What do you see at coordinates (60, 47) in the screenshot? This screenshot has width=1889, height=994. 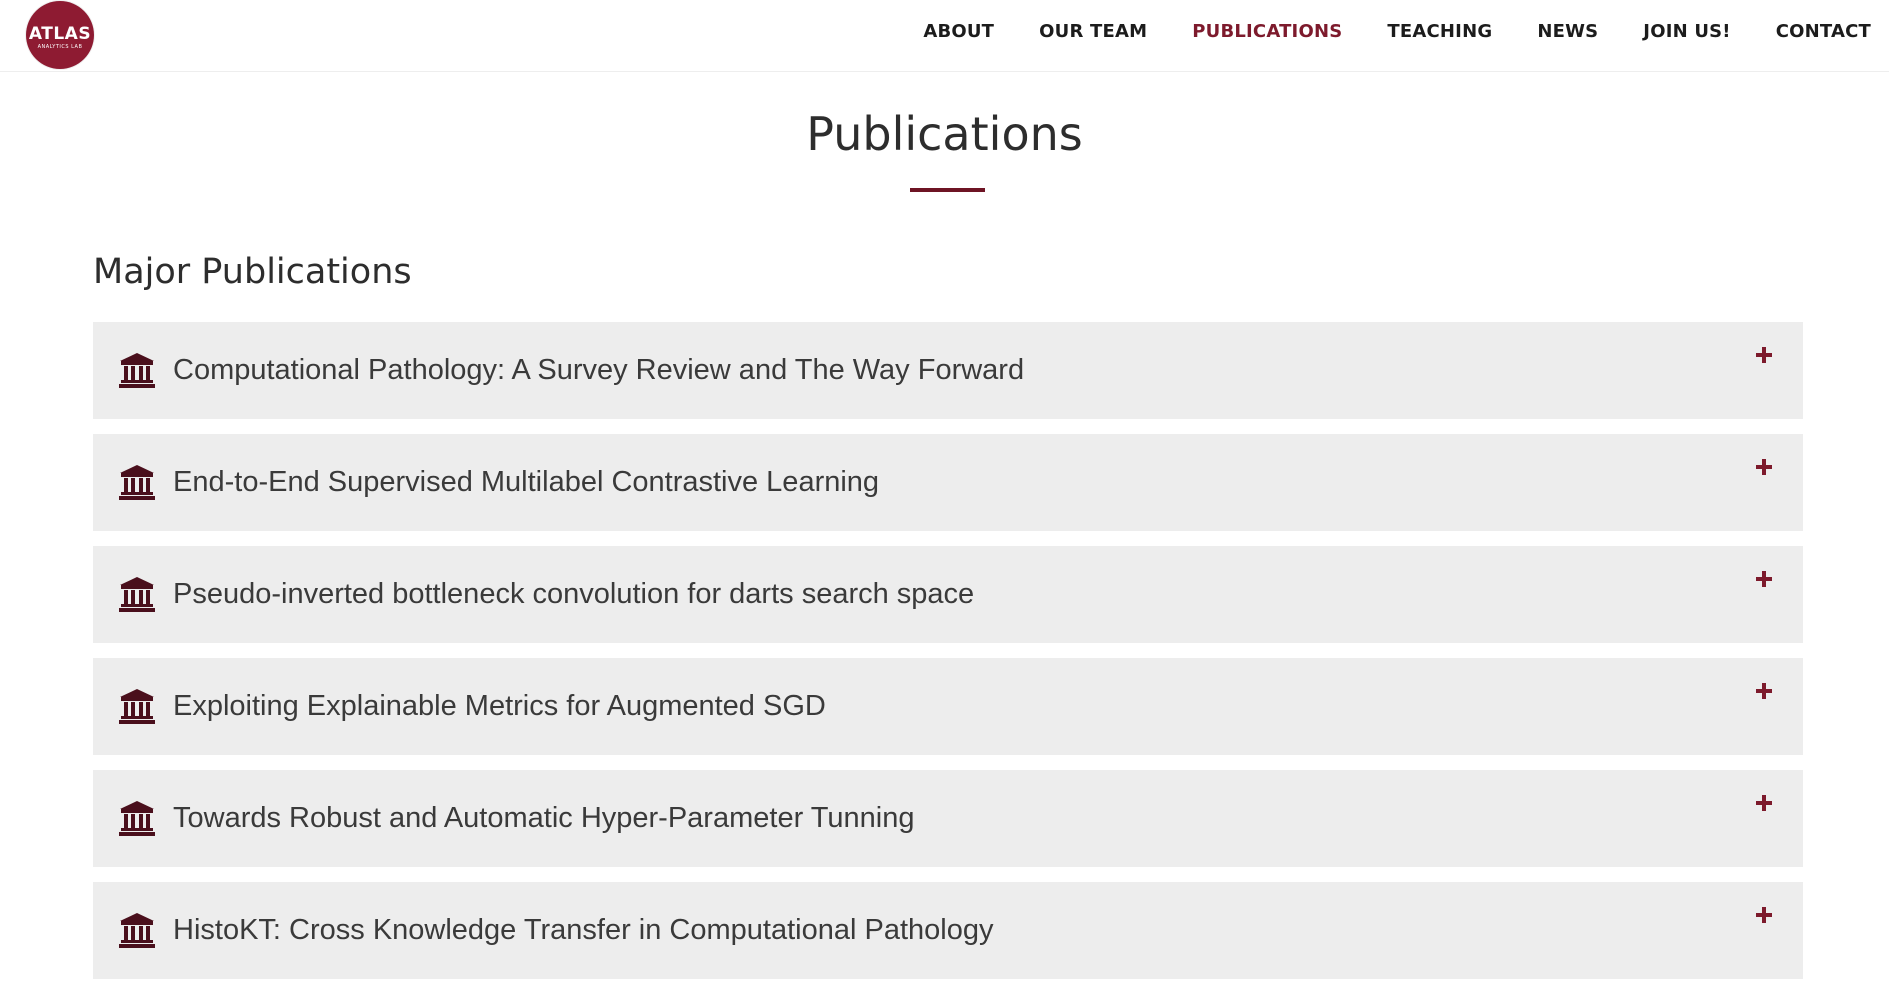 I see `logo-subtext: ANALYTICS LAB` at bounding box center [60, 47].